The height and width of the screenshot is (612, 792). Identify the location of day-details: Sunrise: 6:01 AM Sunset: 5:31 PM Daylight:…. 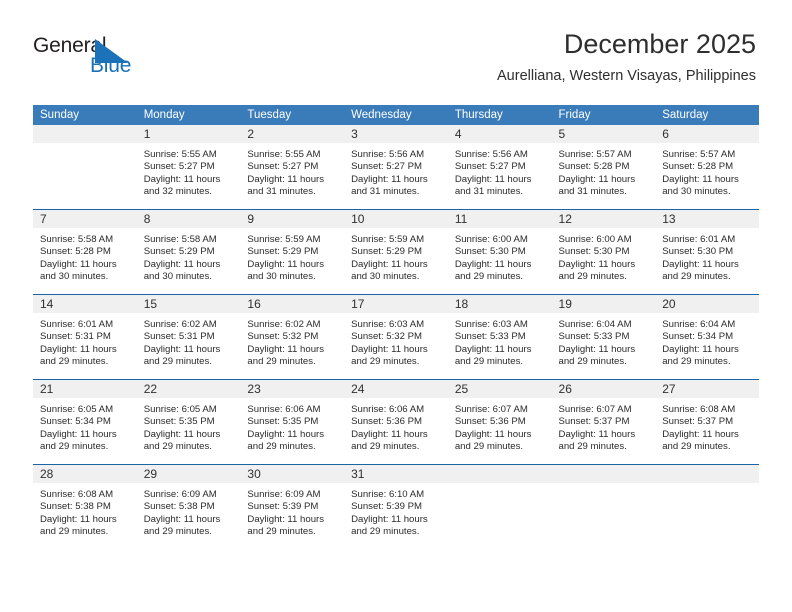
(85, 341).